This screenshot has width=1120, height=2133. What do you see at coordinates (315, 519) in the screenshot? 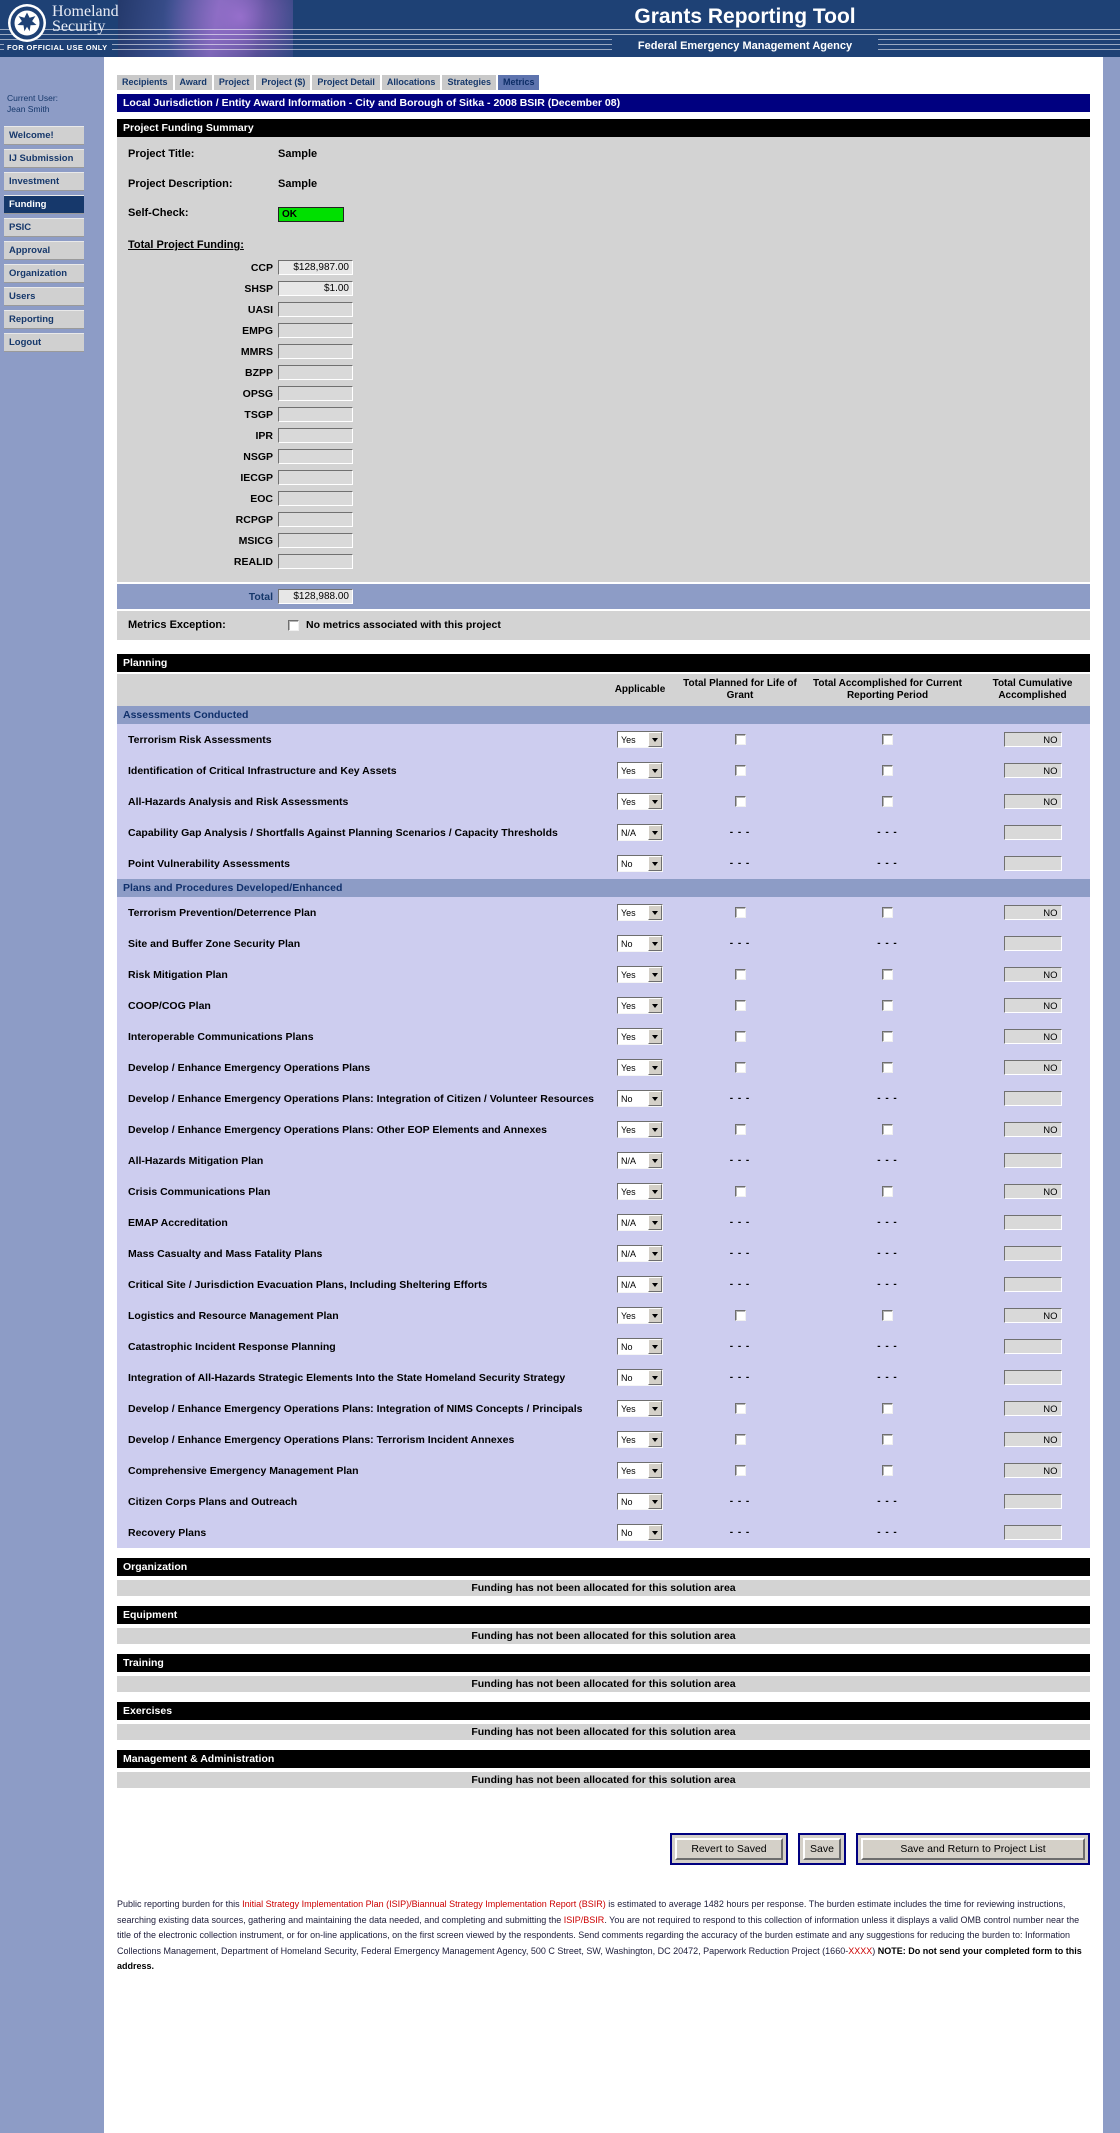
I see `funding-input-rcpgp` at bounding box center [315, 519].